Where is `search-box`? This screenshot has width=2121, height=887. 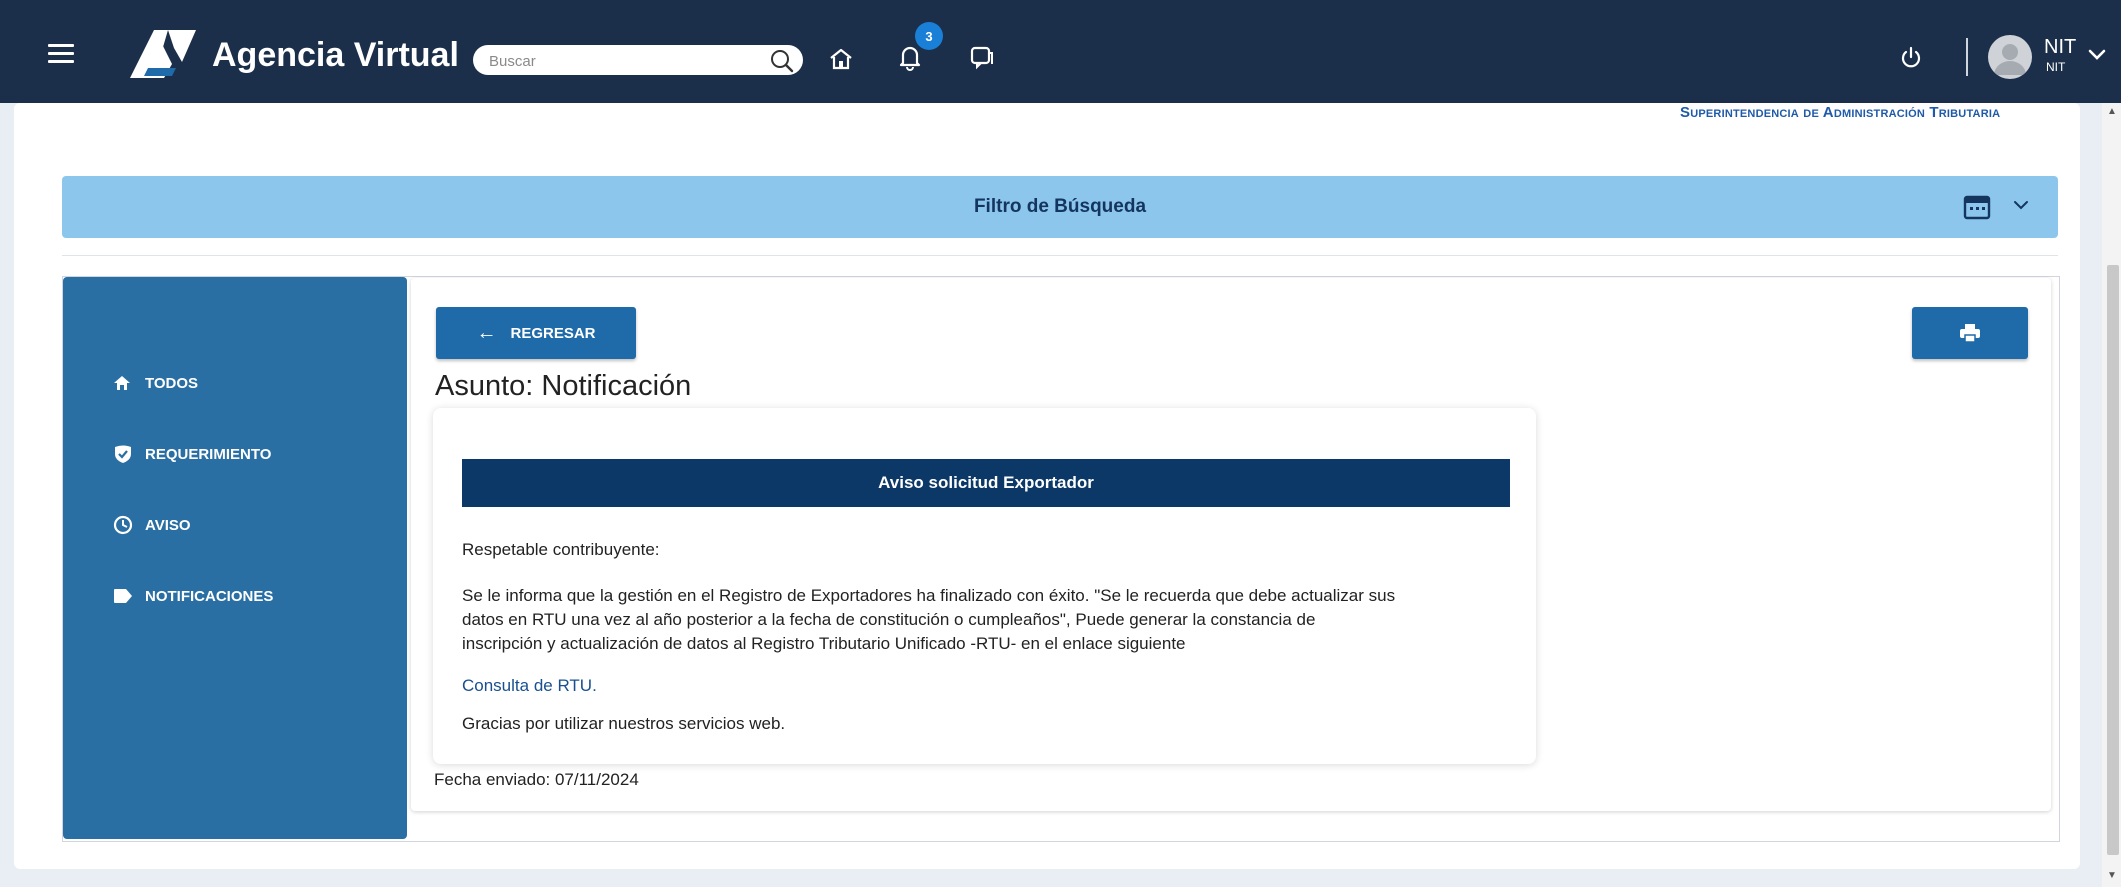 search-box is located at coordinates (638, 60).